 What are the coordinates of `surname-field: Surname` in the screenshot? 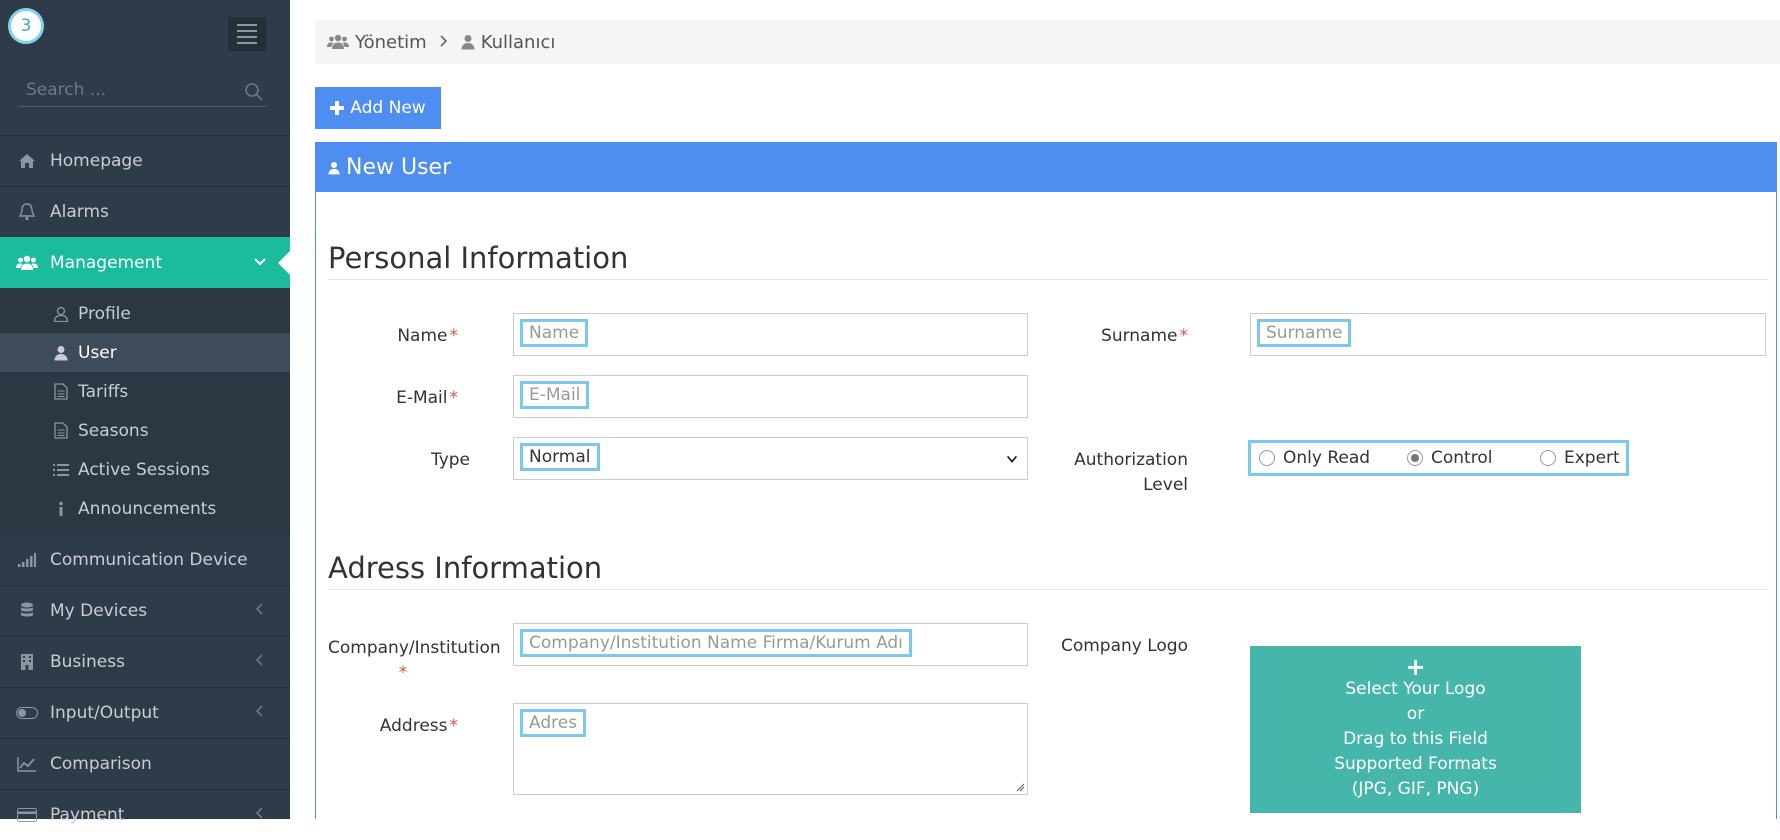 It's located at (1508, 334).